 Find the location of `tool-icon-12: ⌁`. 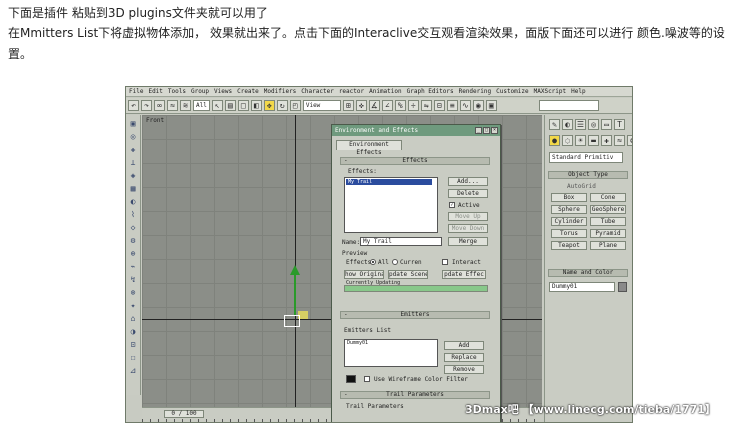

tool-icon-12: ⌁ is located at coordinates (133, 267).